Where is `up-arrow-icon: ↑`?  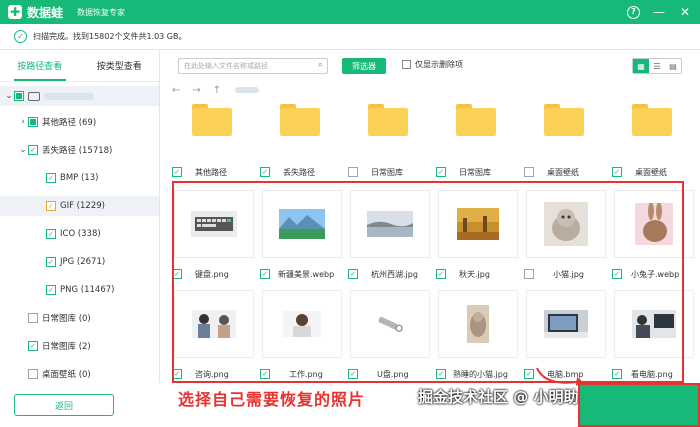
up-arrow-icon: ↑ is located at coordinates (217, 90).